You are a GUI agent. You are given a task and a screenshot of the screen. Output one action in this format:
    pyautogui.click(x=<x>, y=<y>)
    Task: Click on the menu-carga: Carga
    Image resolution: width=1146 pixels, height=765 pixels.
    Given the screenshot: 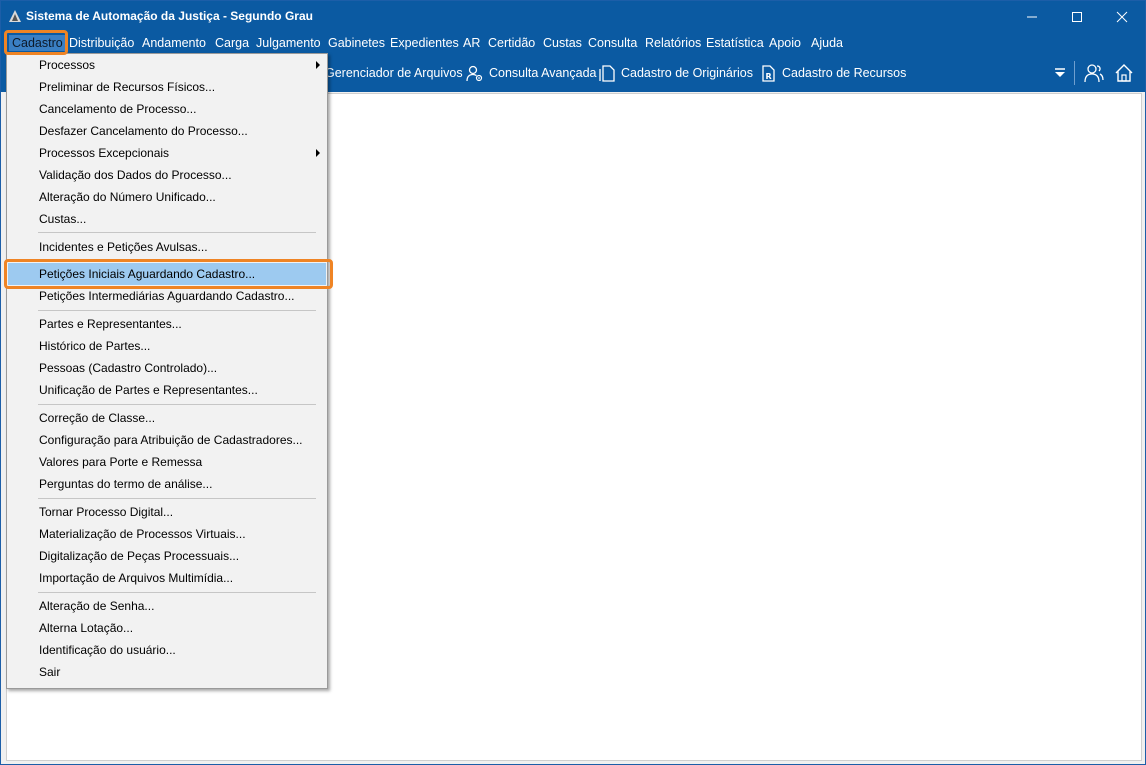 What is the action you would take?
    pyautogui.click(x=232, y=43)
    